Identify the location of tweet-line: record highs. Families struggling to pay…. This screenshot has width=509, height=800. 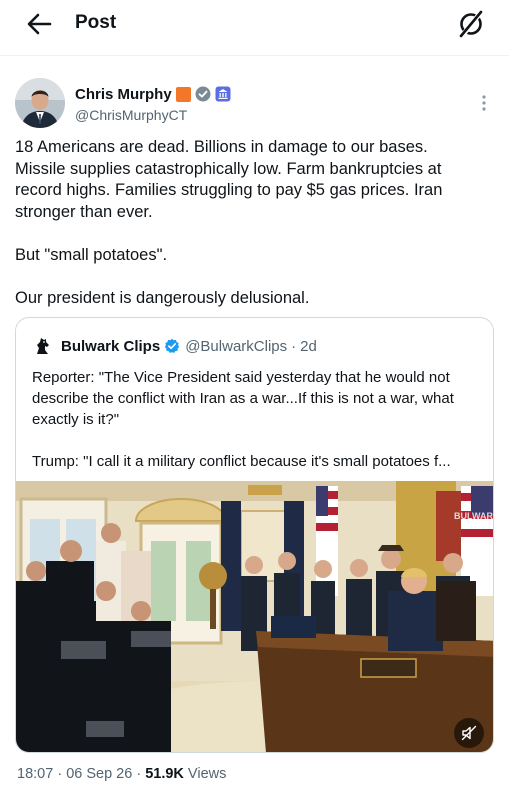
(229, 190).